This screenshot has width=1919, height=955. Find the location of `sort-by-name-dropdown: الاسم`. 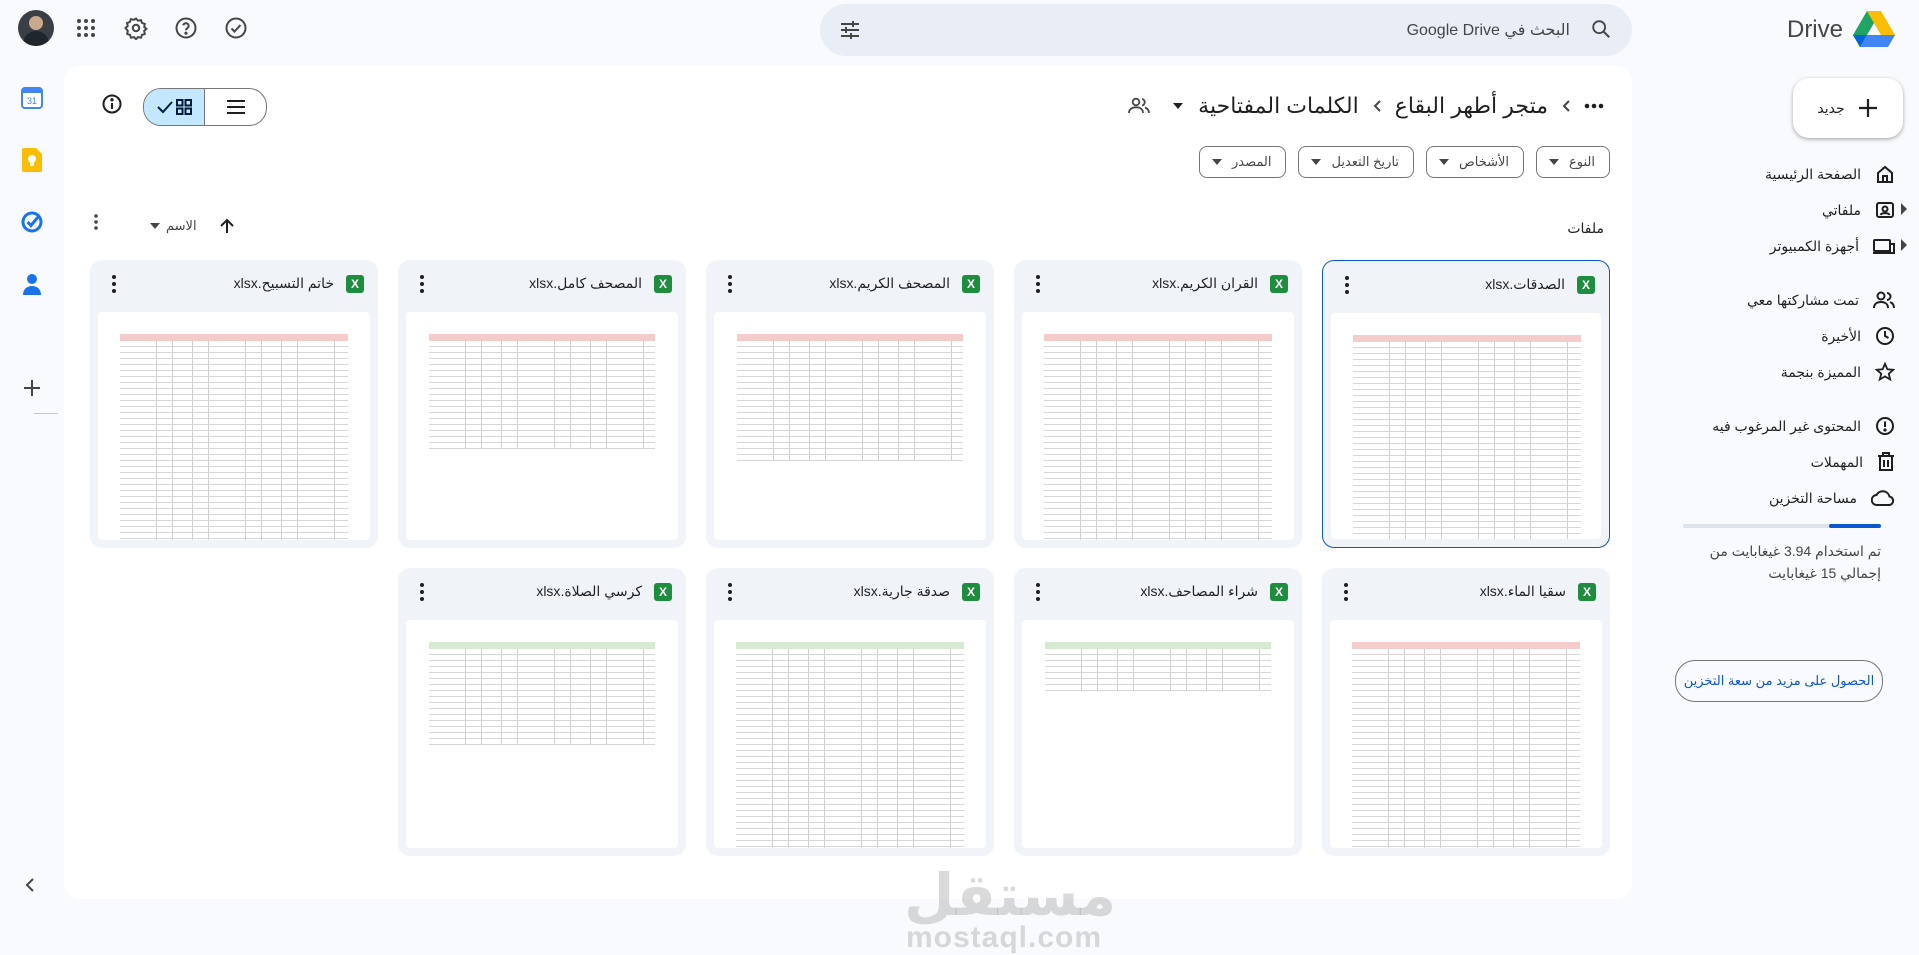

sort-by-name-dropdown: الاسم is located at coordinates (173, 226).